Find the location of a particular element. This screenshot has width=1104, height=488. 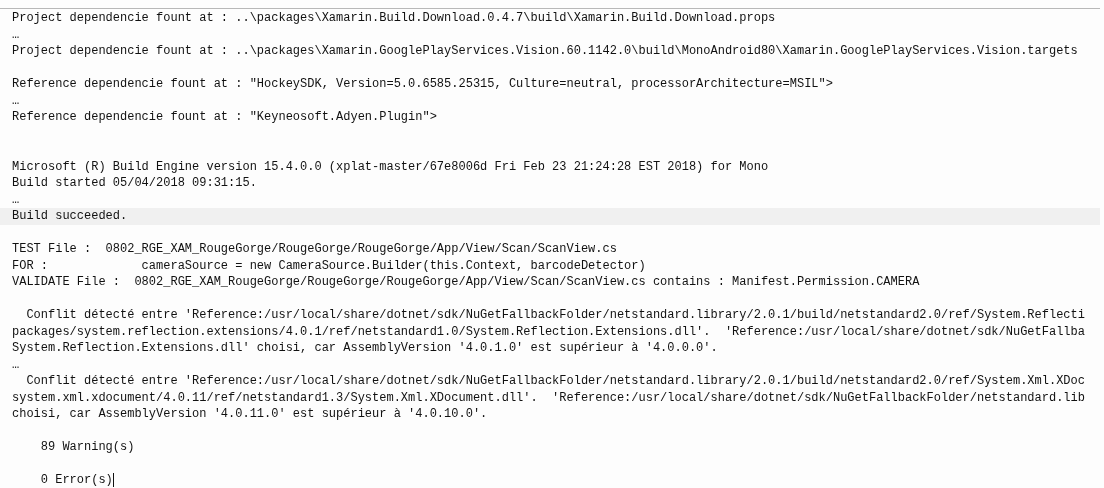

log-line: FOR : cameraSource = new CameraSource.Builder(this.Context, barcodeDetector) is located at coordinates (329, 265).